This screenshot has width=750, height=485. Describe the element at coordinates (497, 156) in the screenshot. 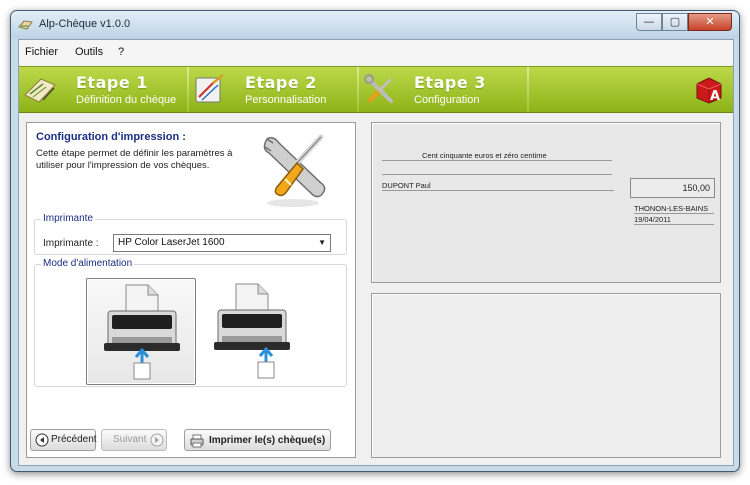

I see `amount-in-words: Cent cinquante euros et zéro centime` at that location.